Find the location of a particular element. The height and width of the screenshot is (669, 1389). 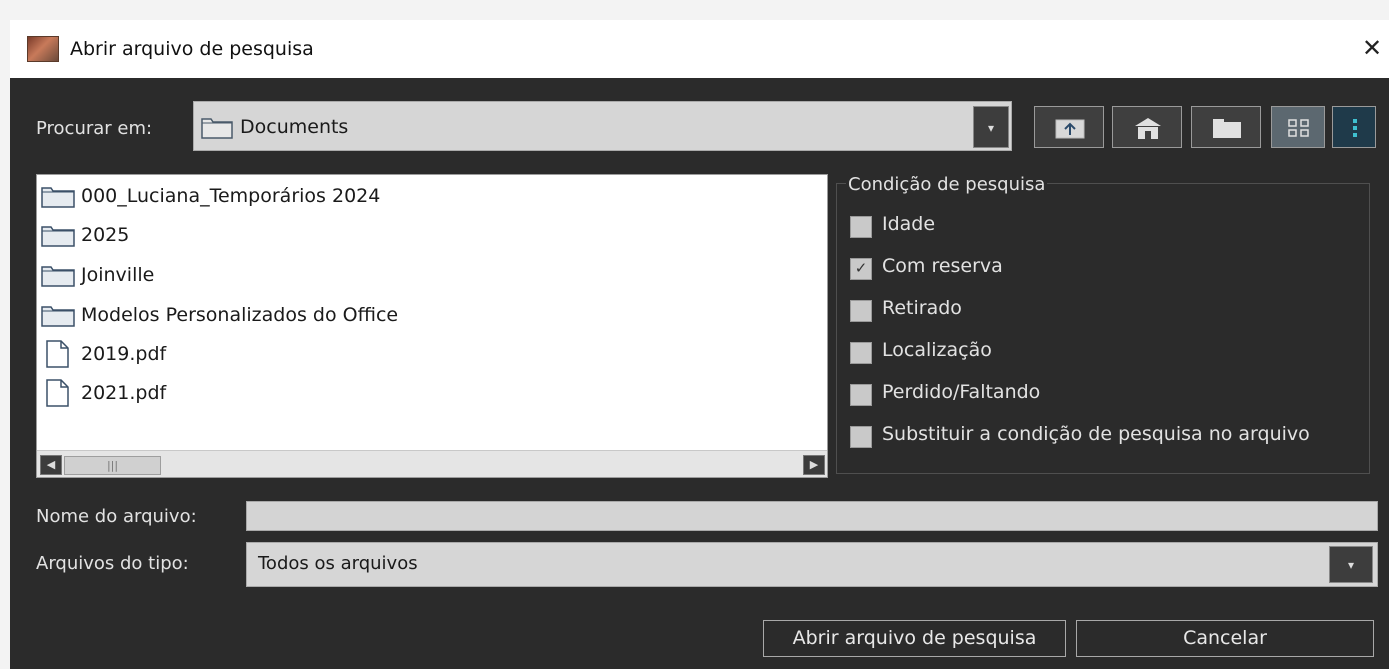

details-view-icon is located at coordinates (1355, 128).